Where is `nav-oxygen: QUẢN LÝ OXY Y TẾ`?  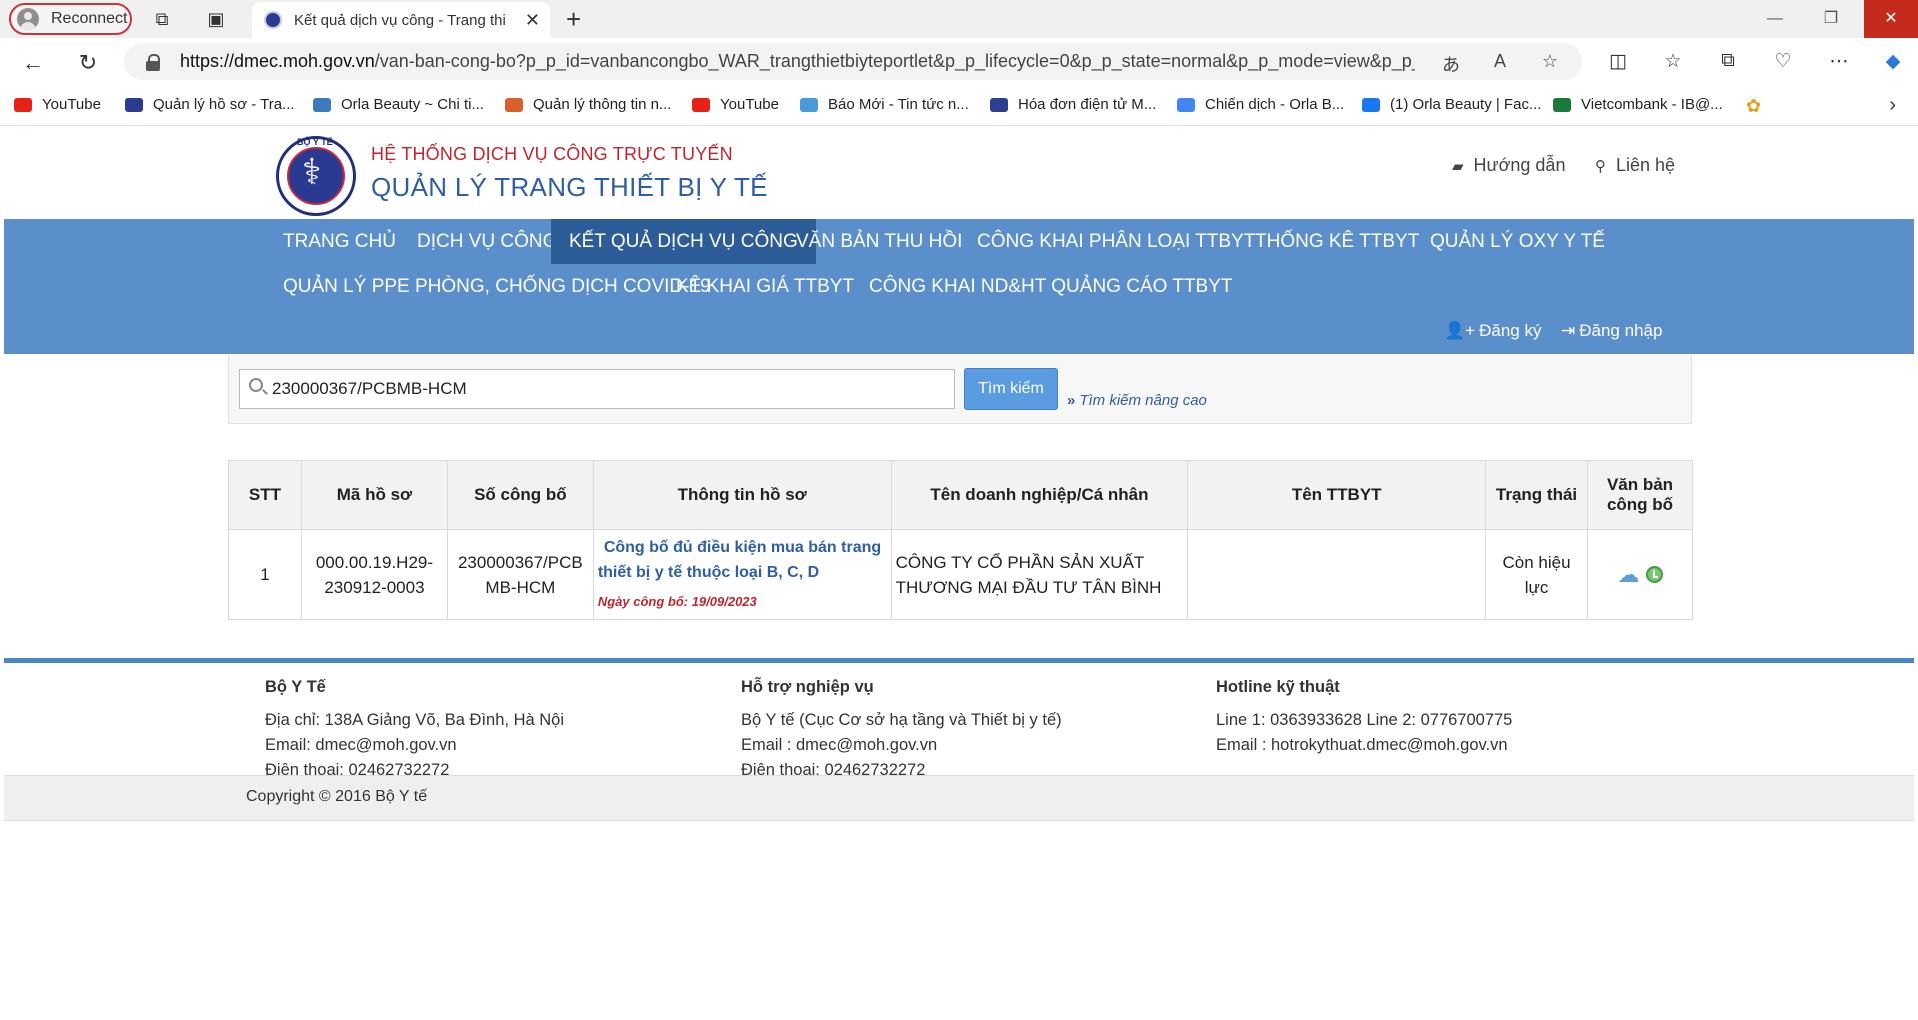
nav-oxygen: QUẢN LÝ OXY Y TẾ is located at coordinates (1517, 241).